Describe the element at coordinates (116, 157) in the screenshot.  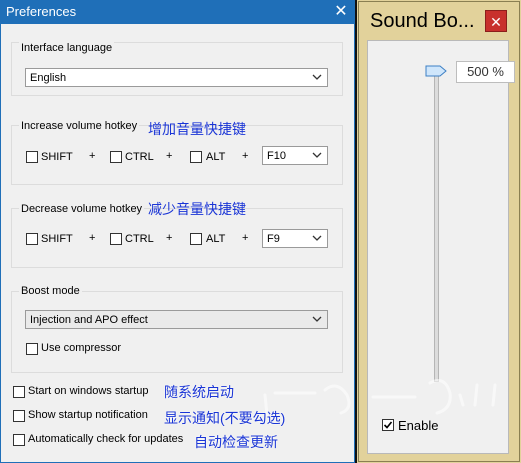
I see `increase-ctrl-checkbox` at that location.